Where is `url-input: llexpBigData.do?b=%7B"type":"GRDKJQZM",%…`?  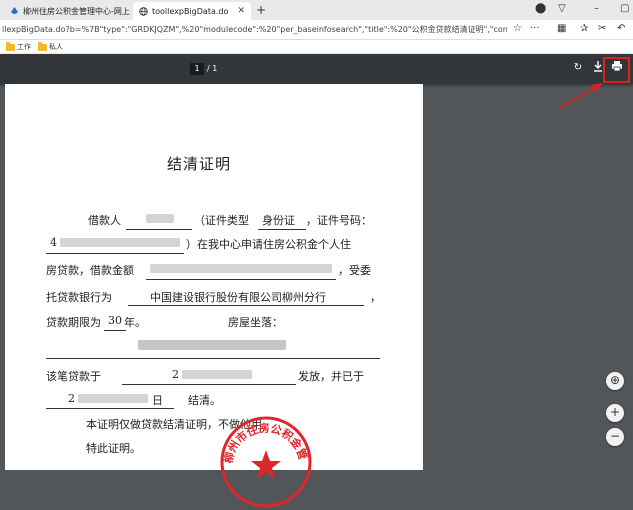
url-input: llexpBigData.do?b=%7B"type":"GRDKJQZM",%… is located at coordinates (254, 29).